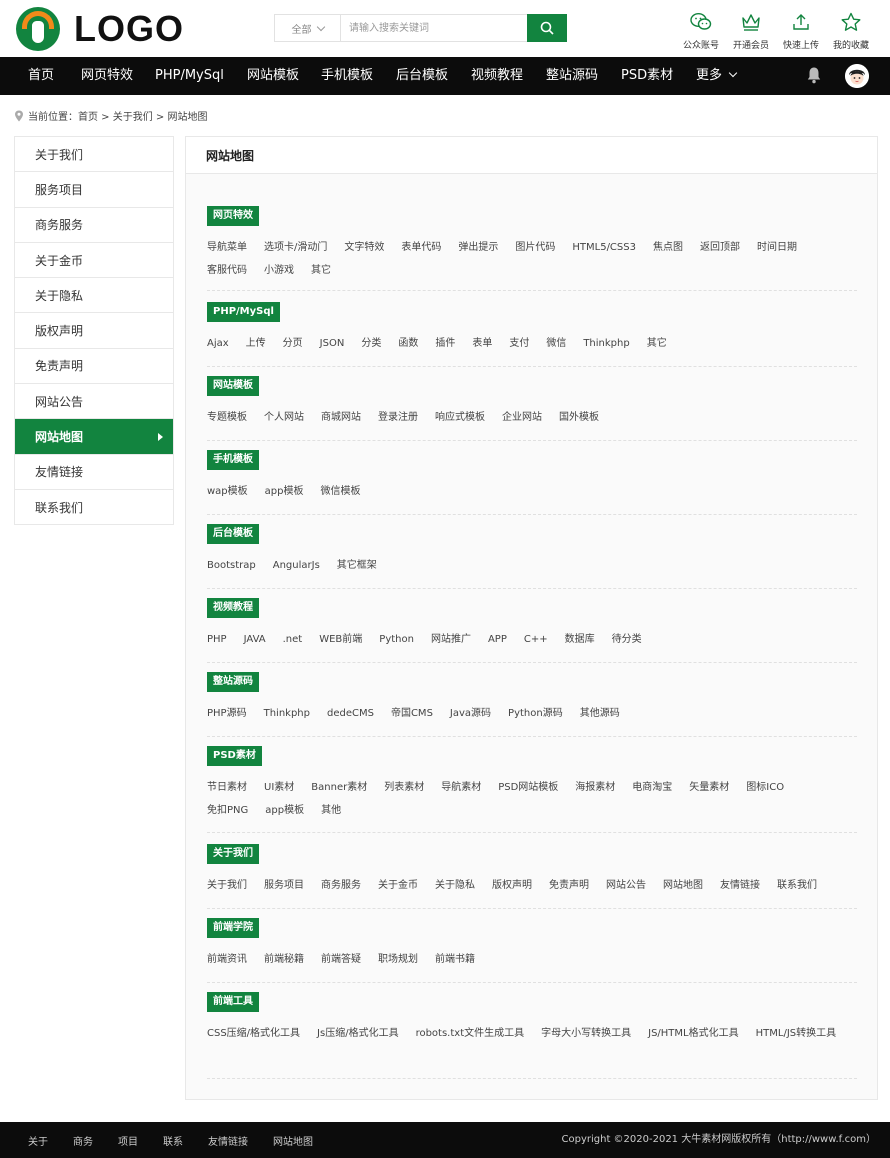 This screenshot has width=890, height=1158. I want to click on section-title: PSD素材, so click(234, 756).